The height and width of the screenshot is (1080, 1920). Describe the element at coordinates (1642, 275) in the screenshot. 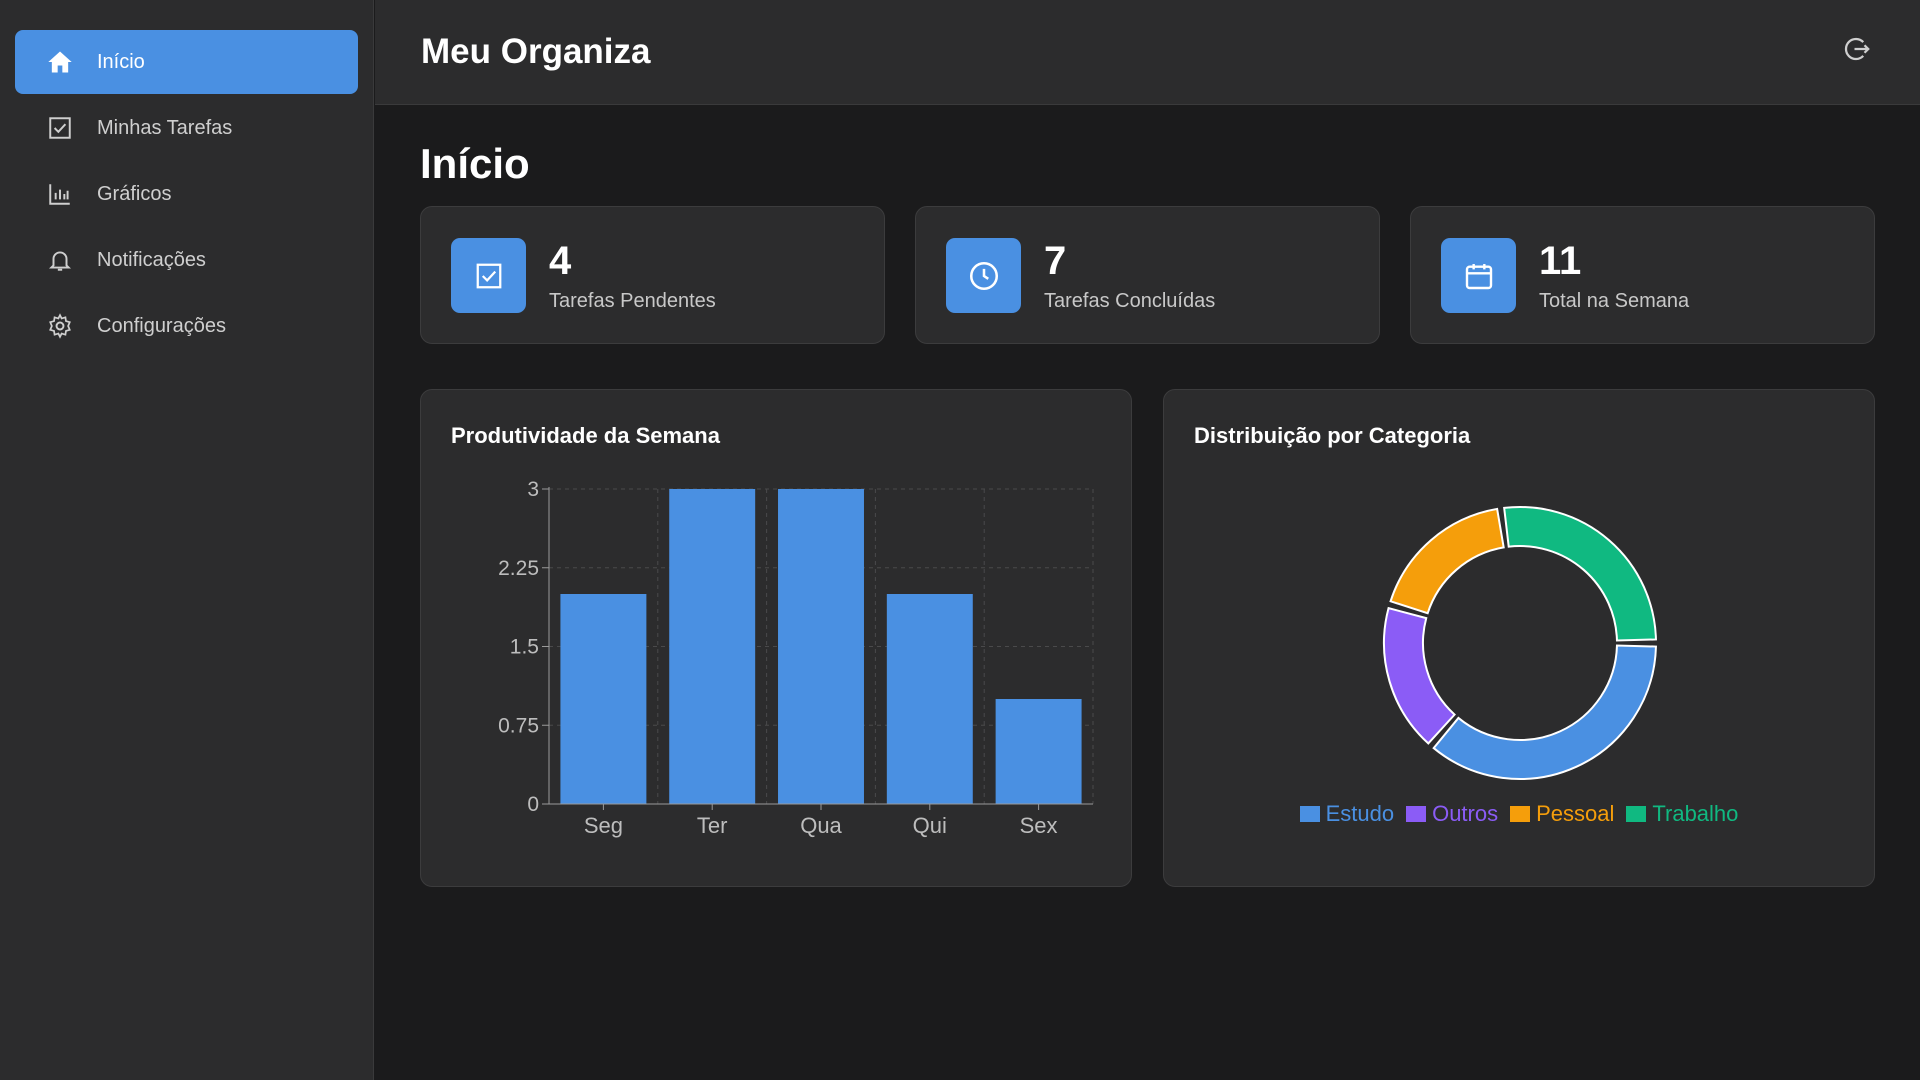

I see `stat-card-total-semana: 11 Total na Semana` at that location.